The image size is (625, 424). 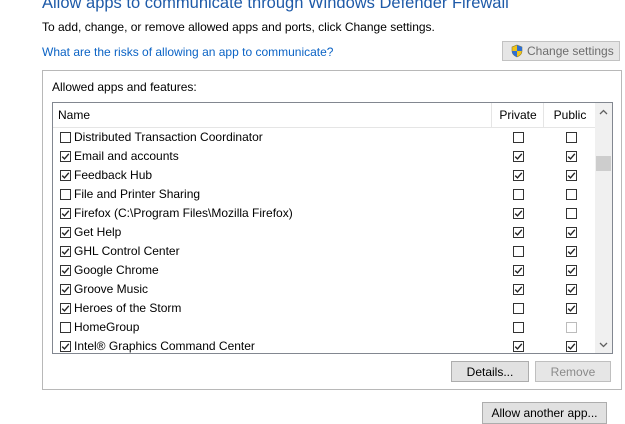 I want to click on table-row: GHL Control Center, so click(x=324, y=251).